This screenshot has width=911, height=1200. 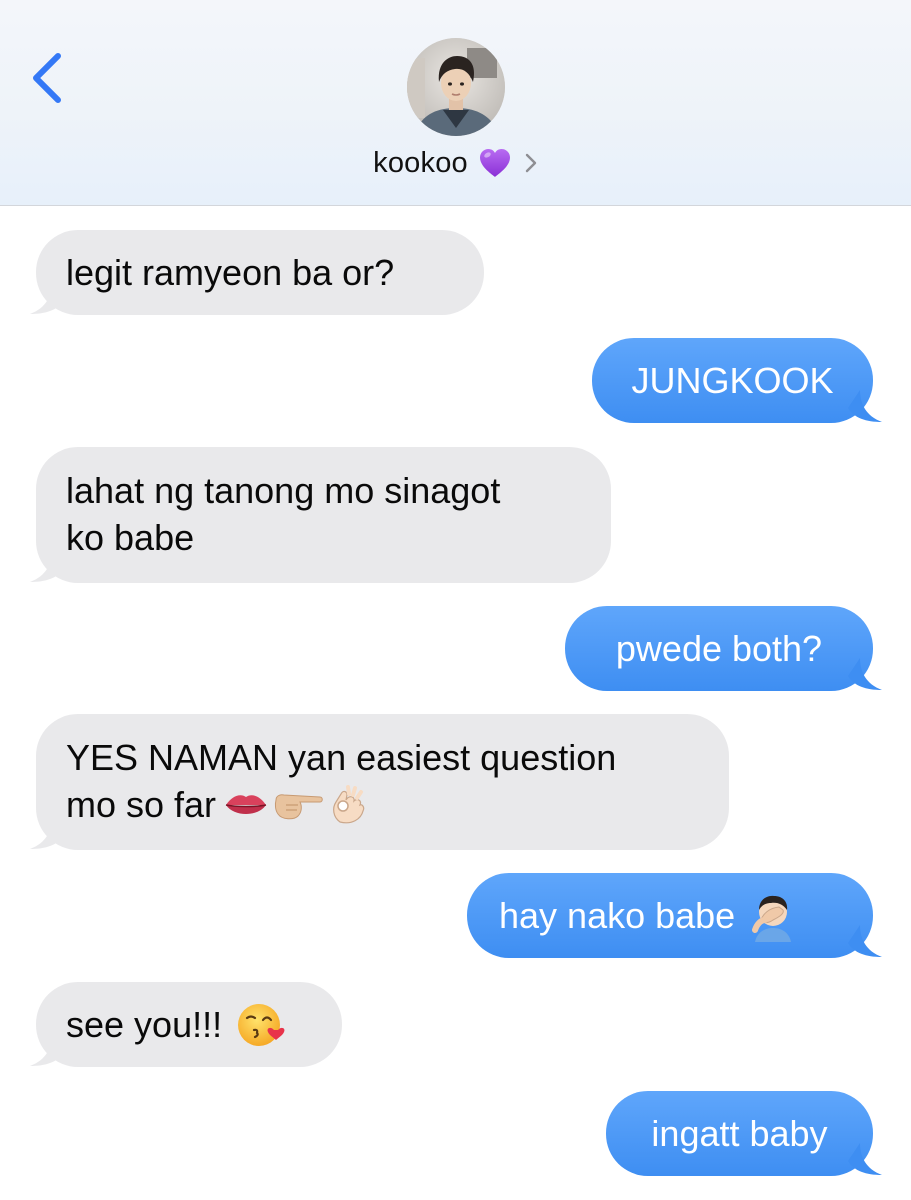 What do you see at coordinates (283, 490) in the screenshot?
I see `message-text-line: lahat ng tanong mo sinagot` at bounding box center [283, 490].